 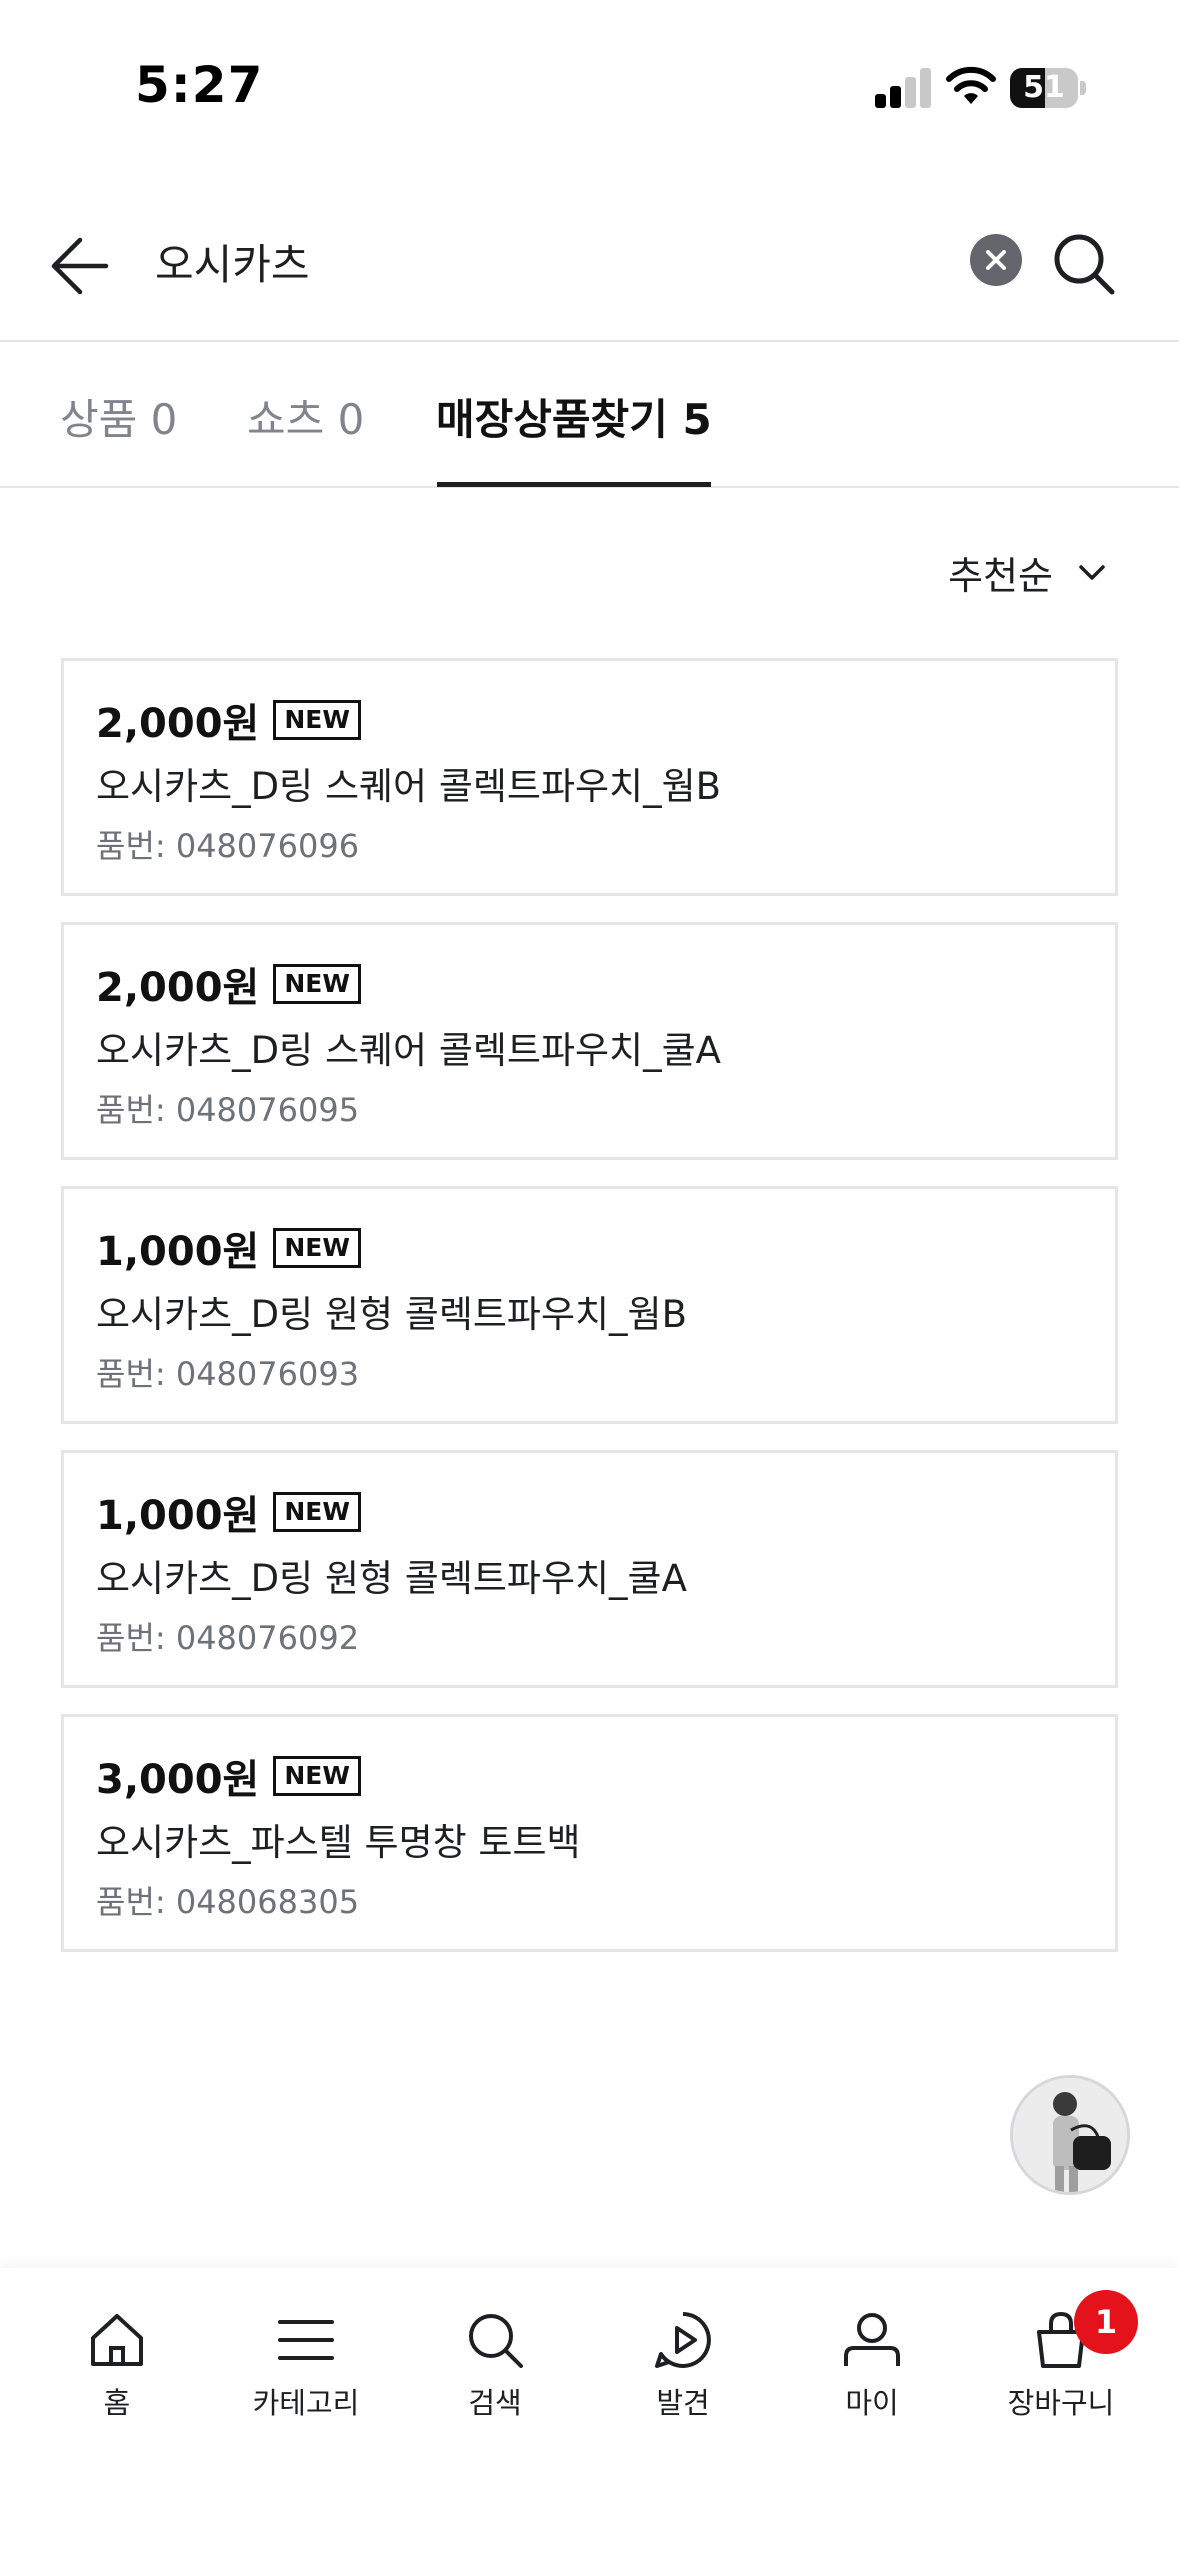 I want to click on result-tabs: 상품 0 쇼츠 0 매장상품찾기 5, so click(x=589, y=415).